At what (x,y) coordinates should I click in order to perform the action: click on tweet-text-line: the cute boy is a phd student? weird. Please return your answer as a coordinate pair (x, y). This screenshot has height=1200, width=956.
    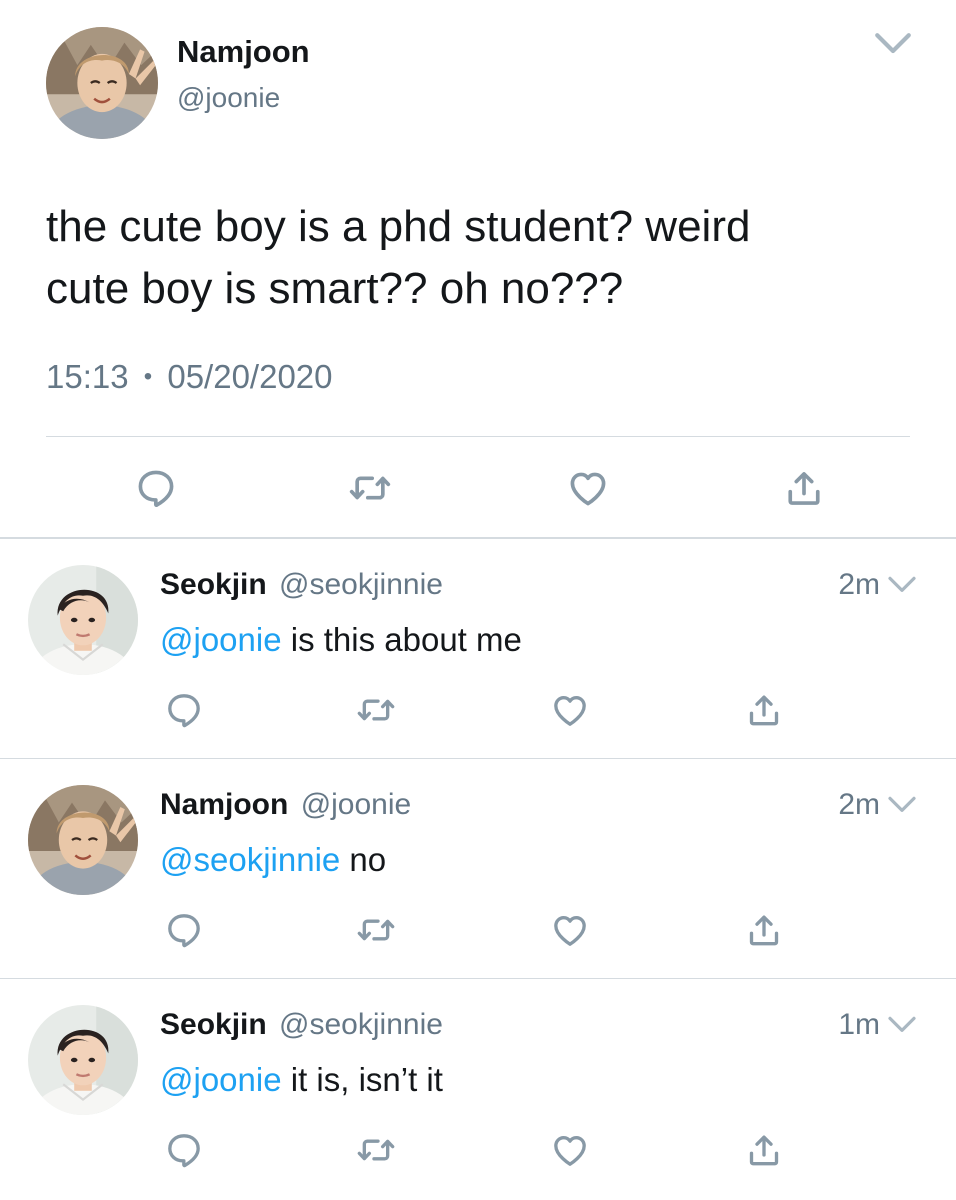
    Looking at the image, I should click on (398, 226).